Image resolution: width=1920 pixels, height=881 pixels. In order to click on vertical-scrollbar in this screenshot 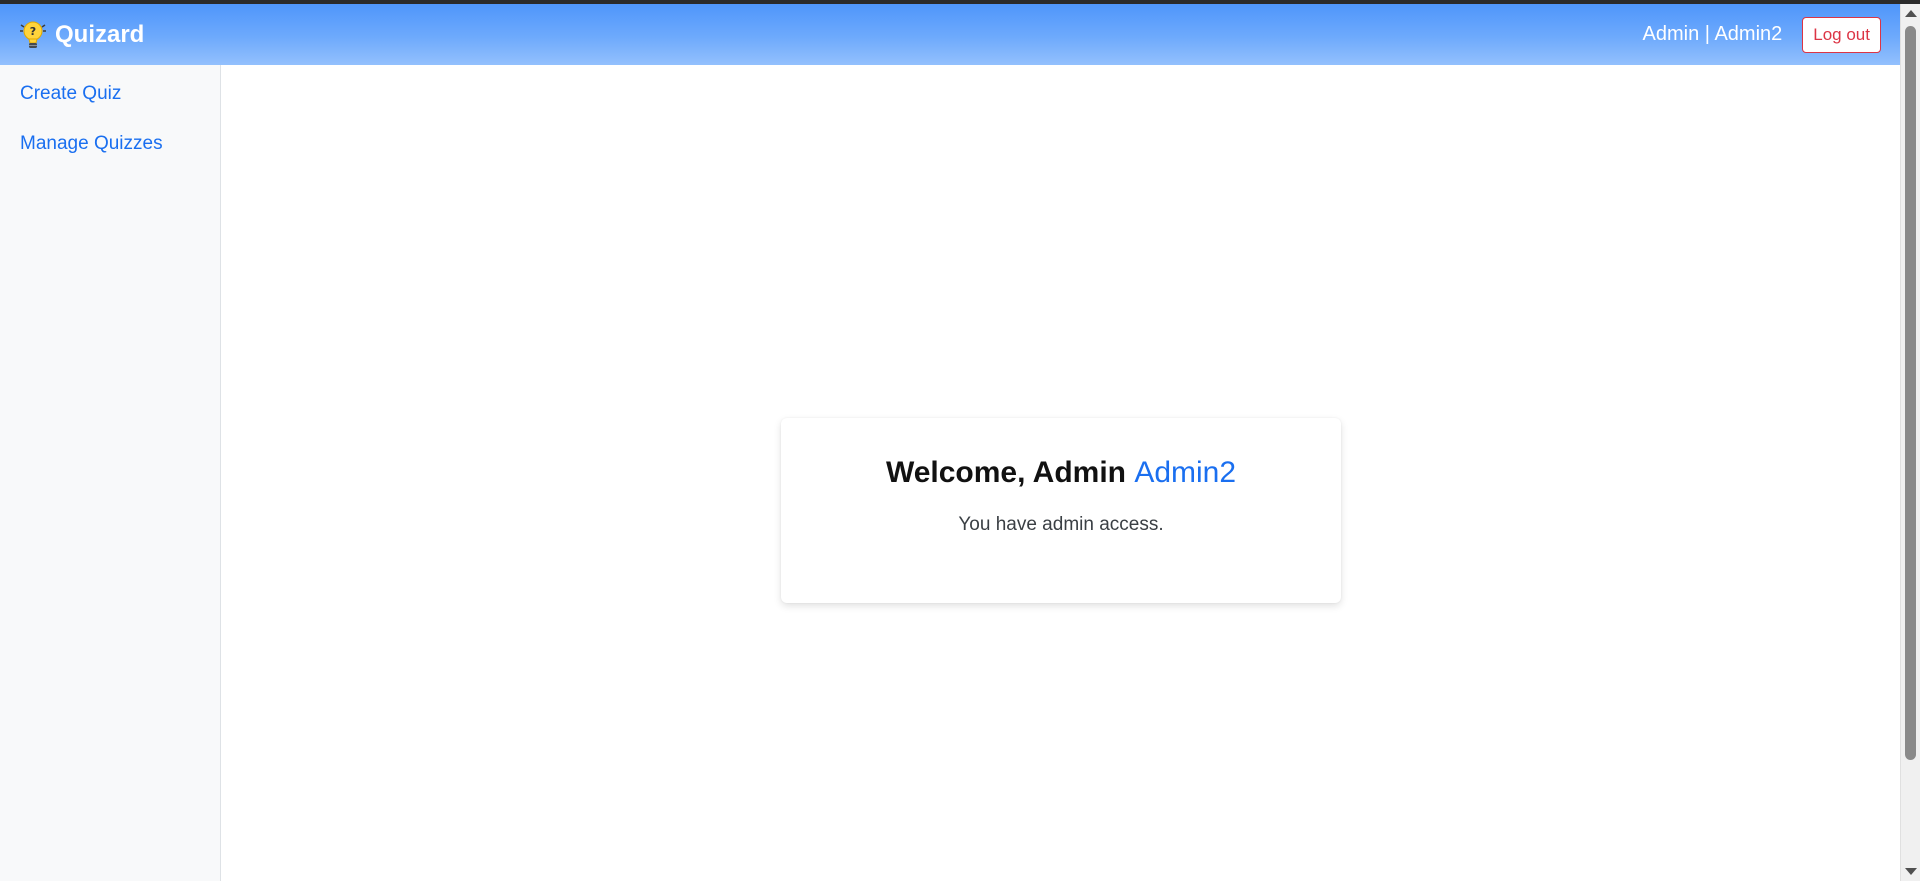, I will do `click(1910, 442)`.